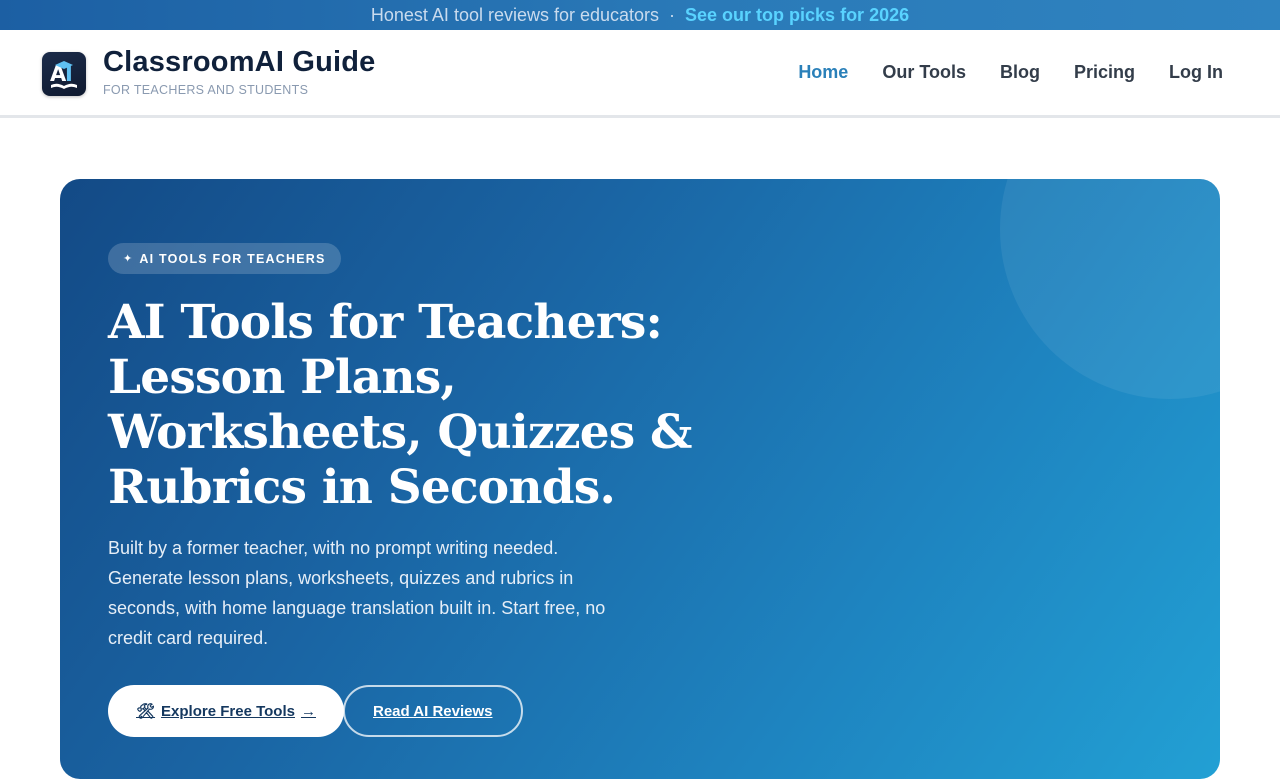 Image resolution: width=1280 pixels, height=779 pixels. Describe the element at coordinates (146, 711) in the screenshot. I see `tools-icon: 🛠` at that location.